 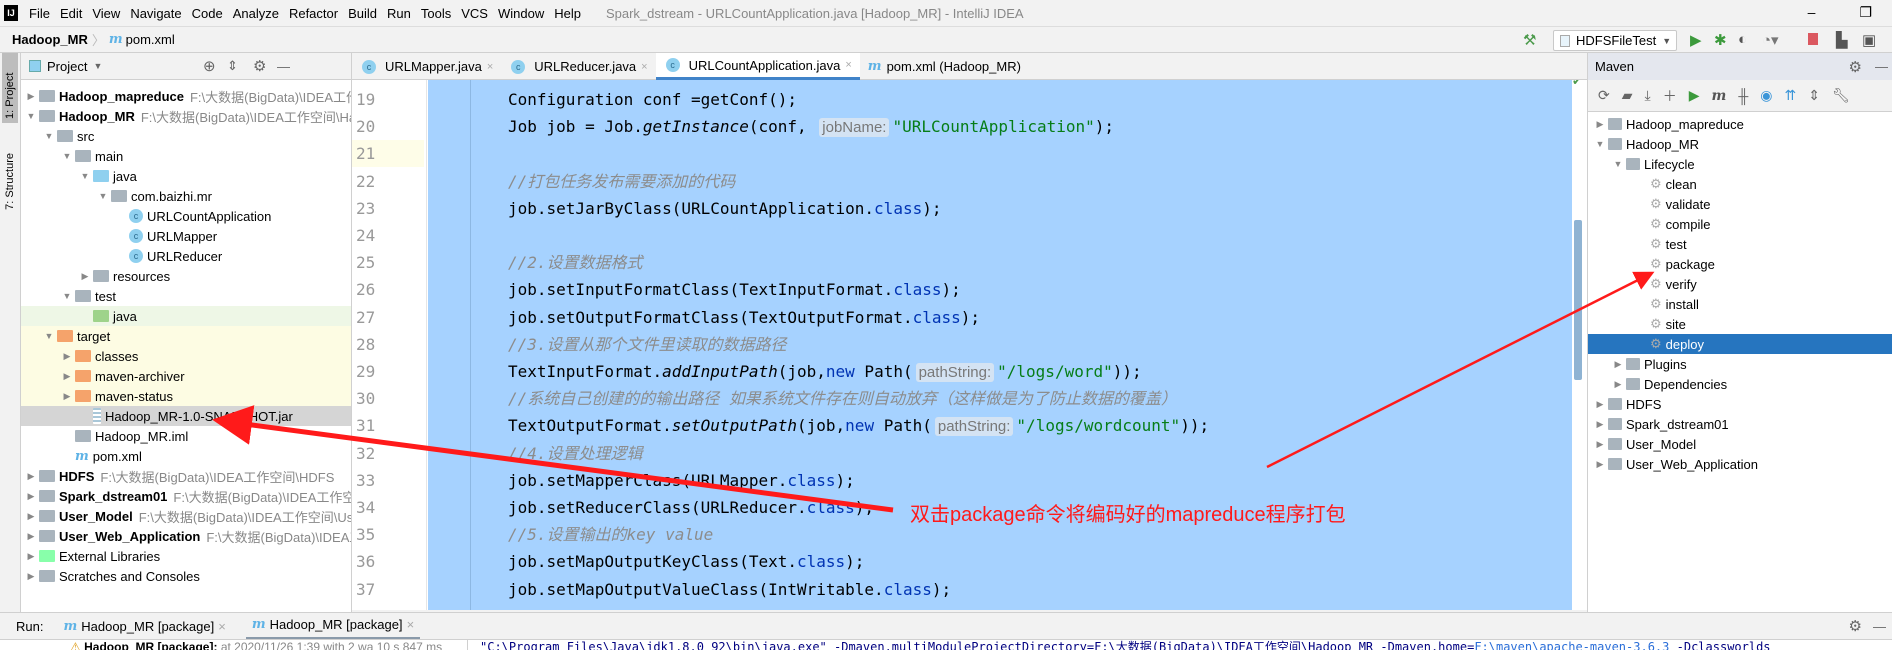 What do you see at coordinates (1869, 40) in the screenshot?
I see `toggle-panel-icon: ▣` at bounding box center [1869, 40].